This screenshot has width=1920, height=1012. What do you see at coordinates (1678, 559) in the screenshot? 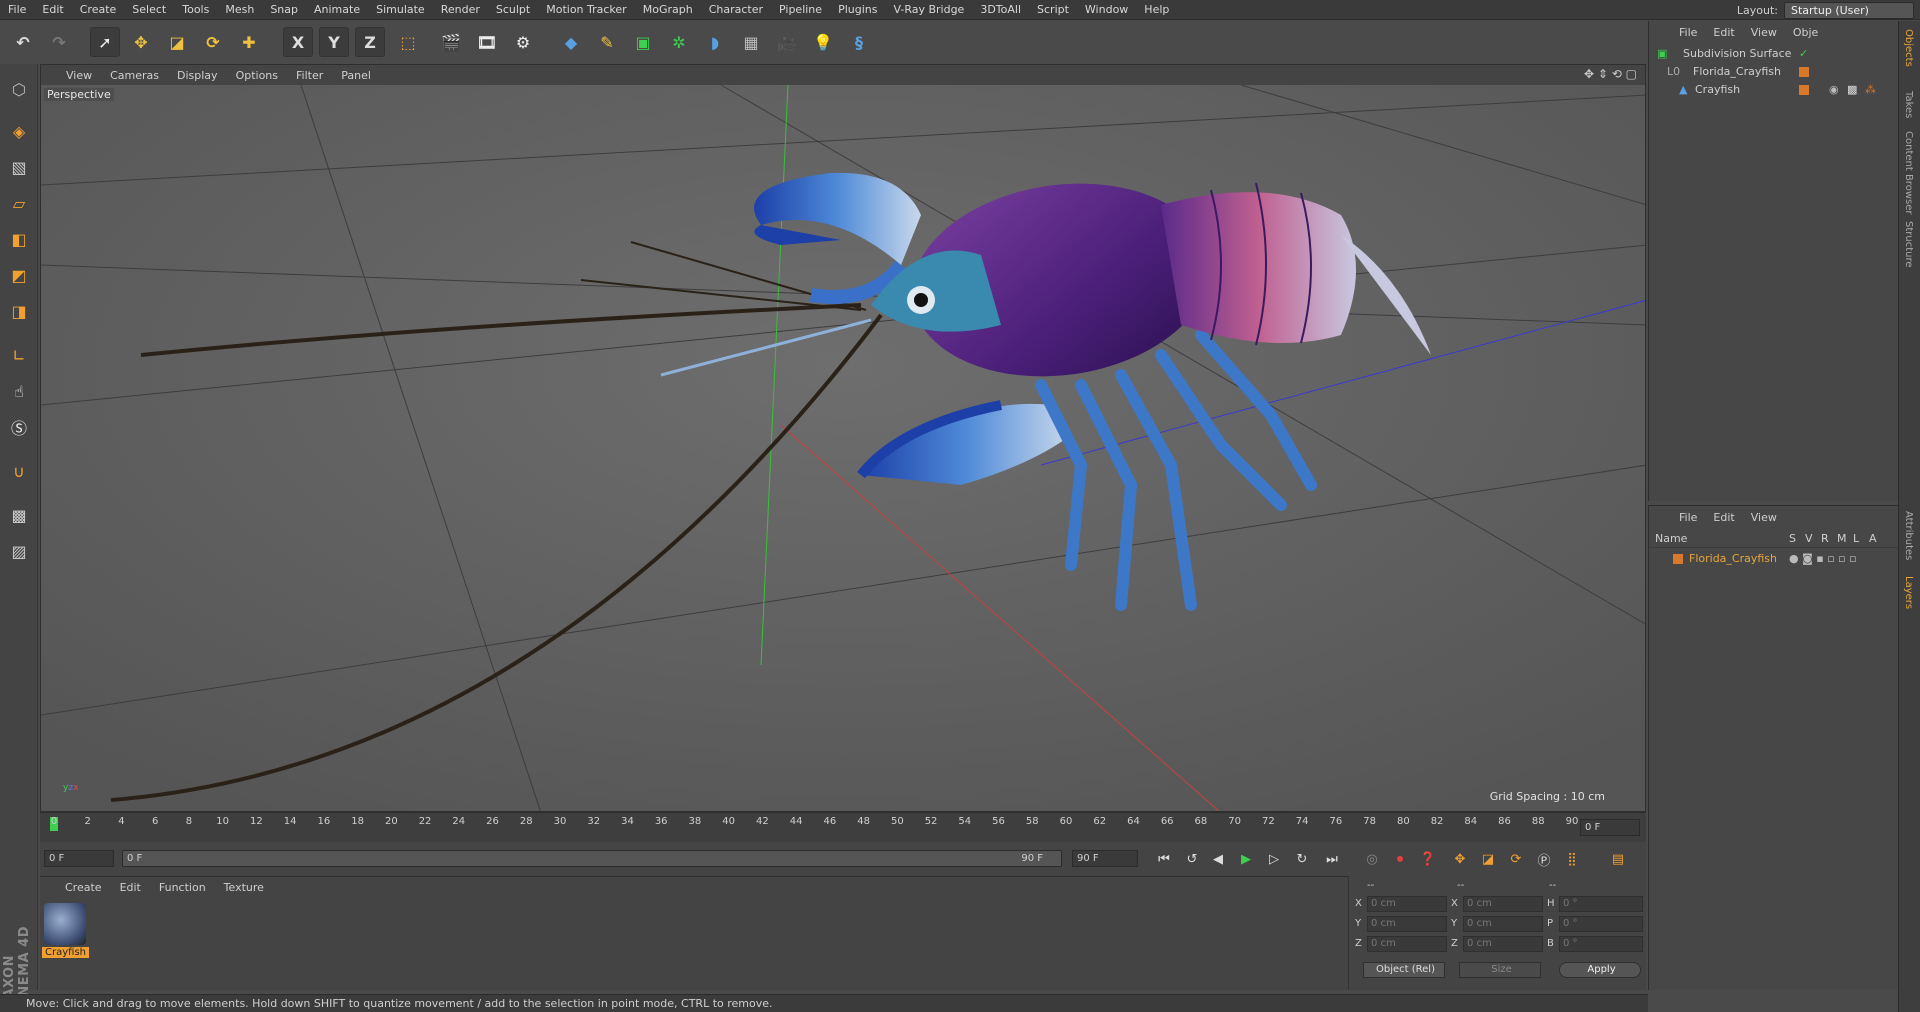
I see `layer-color-swatch` at bounding box center [1678, 559].